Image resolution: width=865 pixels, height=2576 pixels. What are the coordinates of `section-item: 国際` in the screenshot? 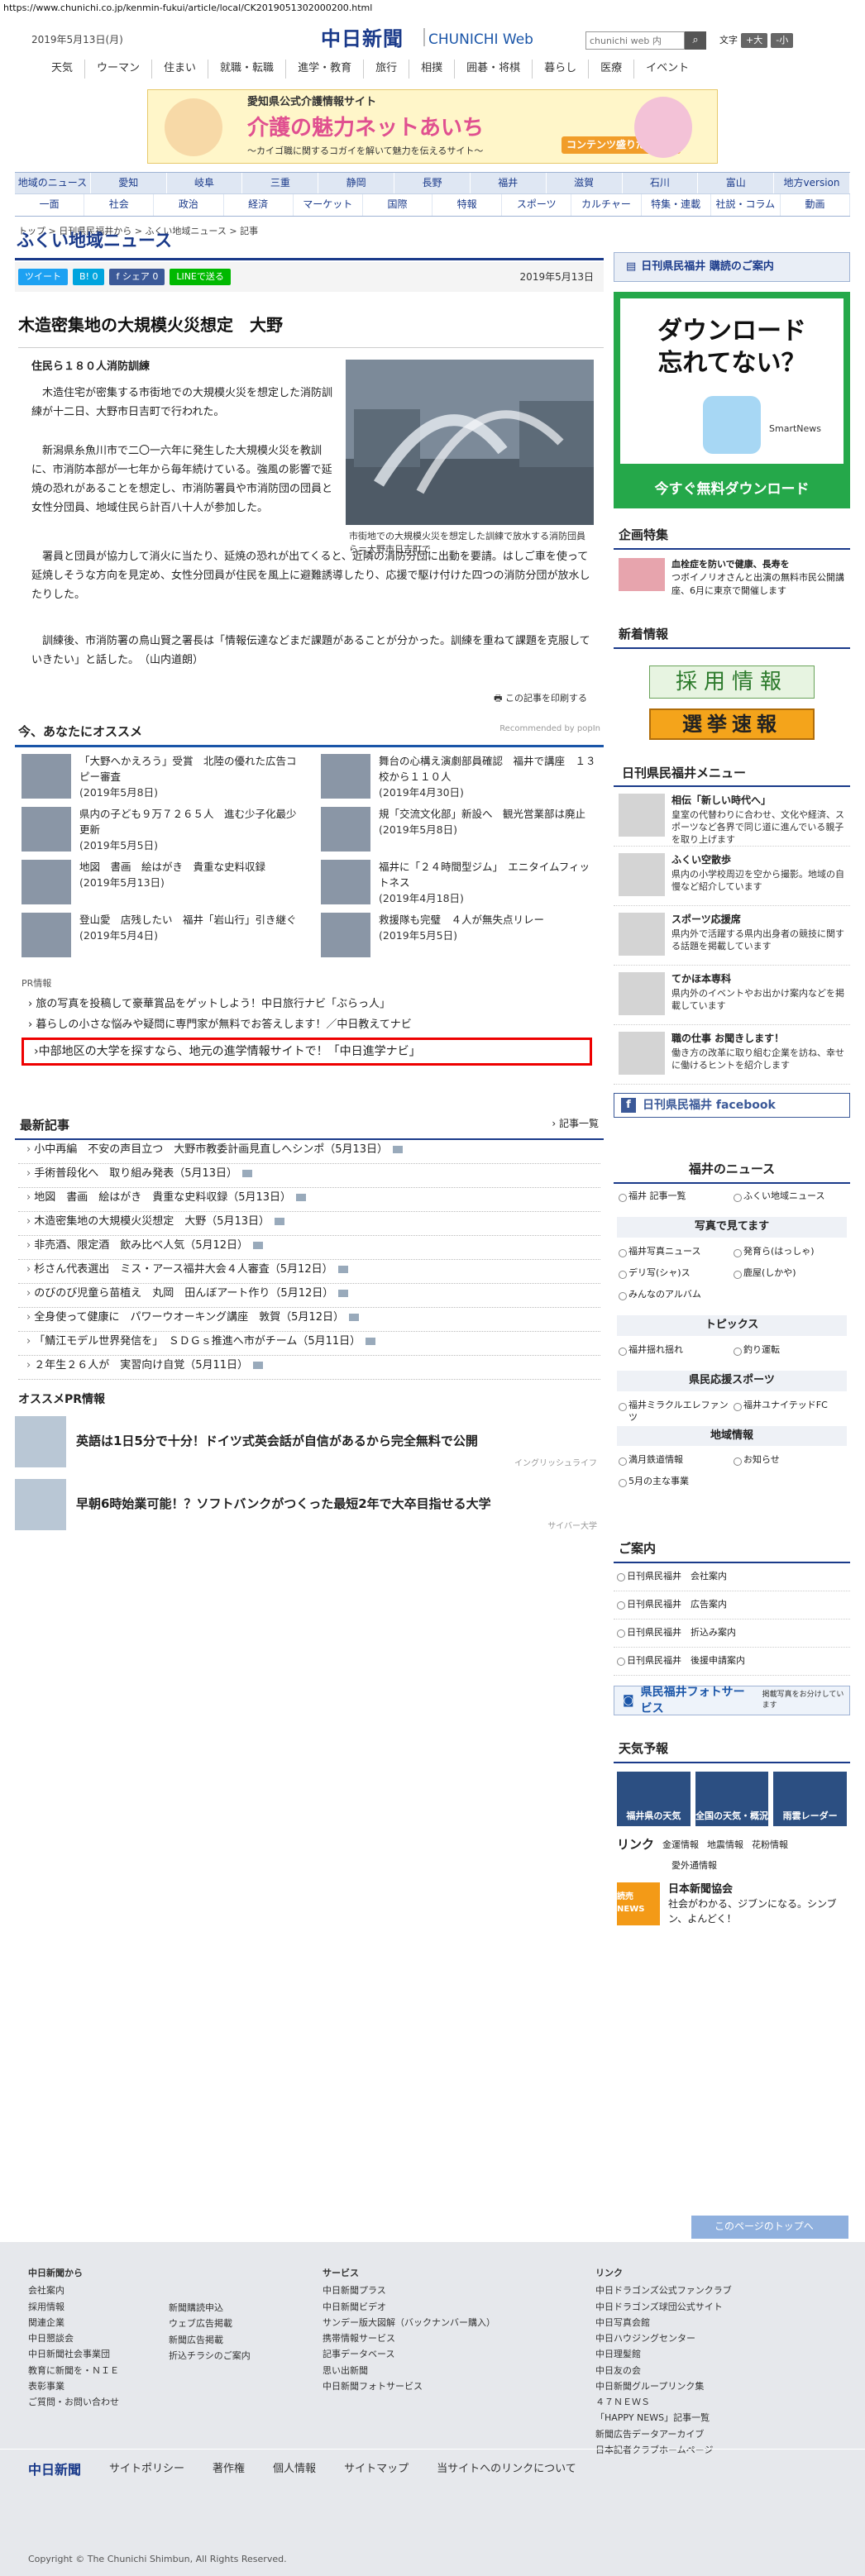 It's located at (398, 205).